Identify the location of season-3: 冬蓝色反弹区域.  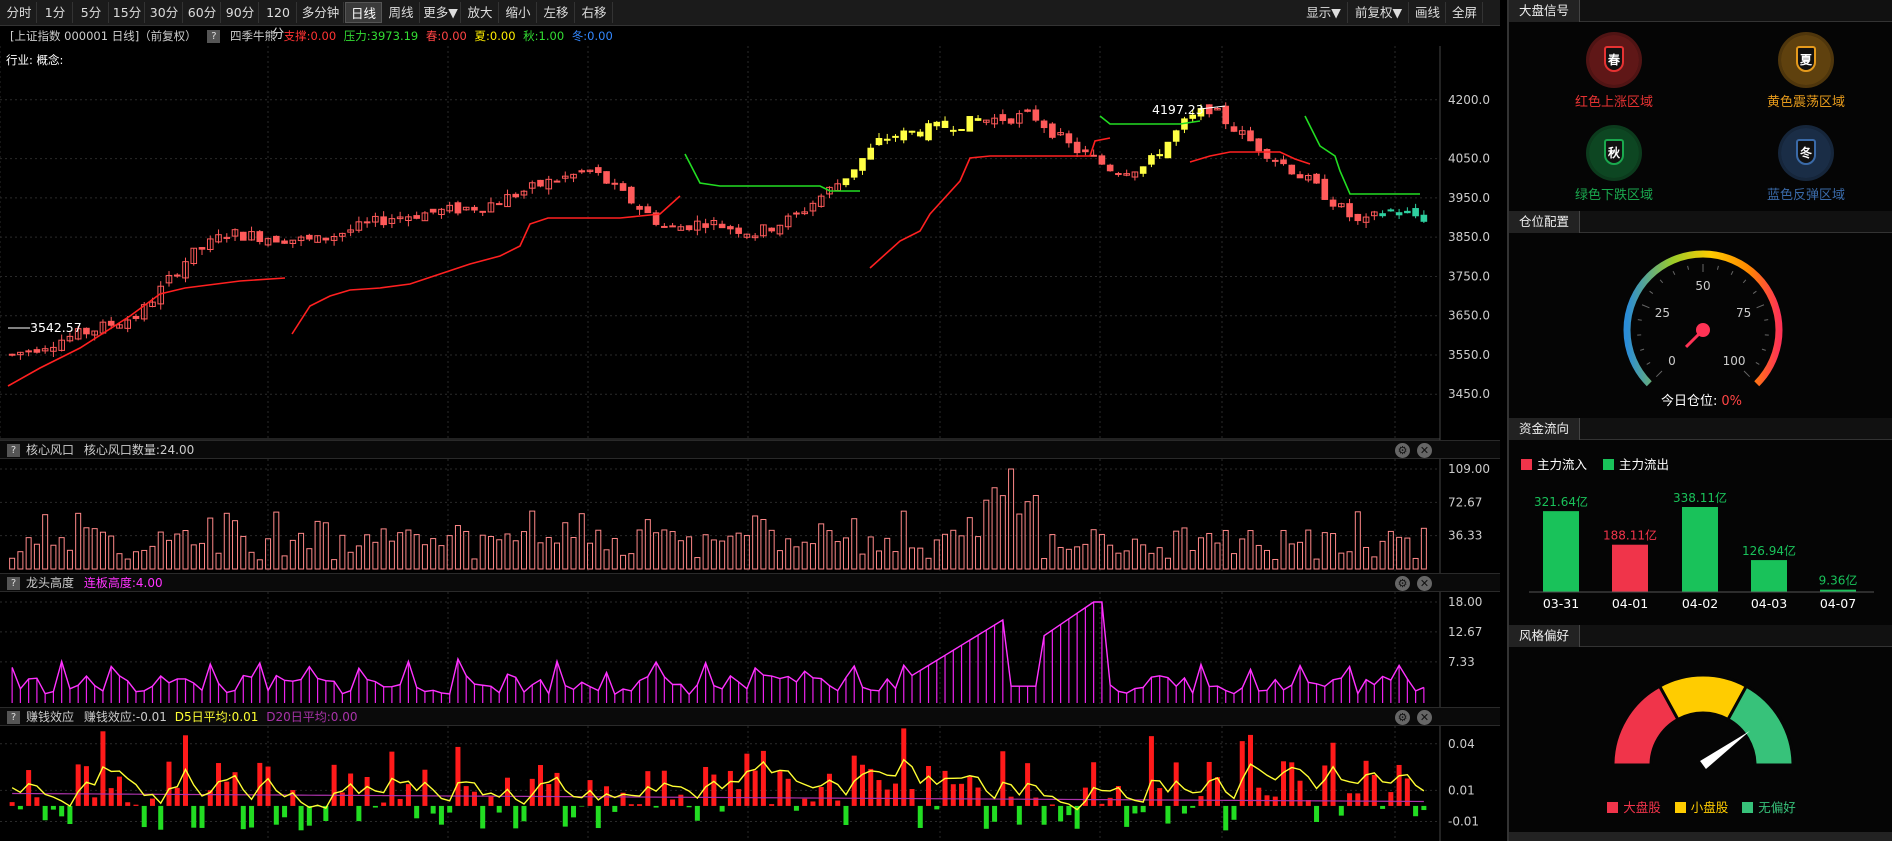
(1806, 165).